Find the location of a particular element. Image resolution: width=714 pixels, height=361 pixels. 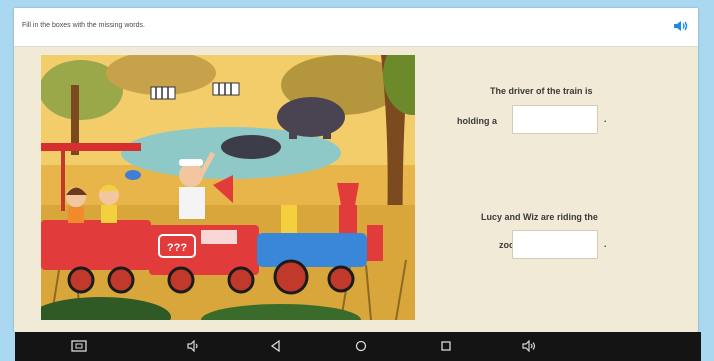

screenshot-icon is located at coordinates (79, 346).